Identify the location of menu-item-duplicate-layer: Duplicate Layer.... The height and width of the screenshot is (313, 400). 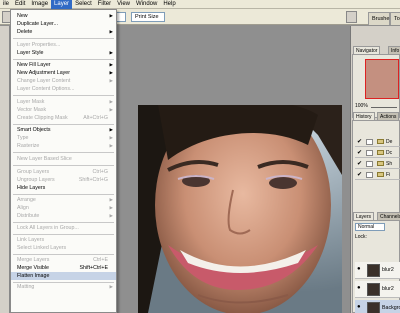
(63, 24).